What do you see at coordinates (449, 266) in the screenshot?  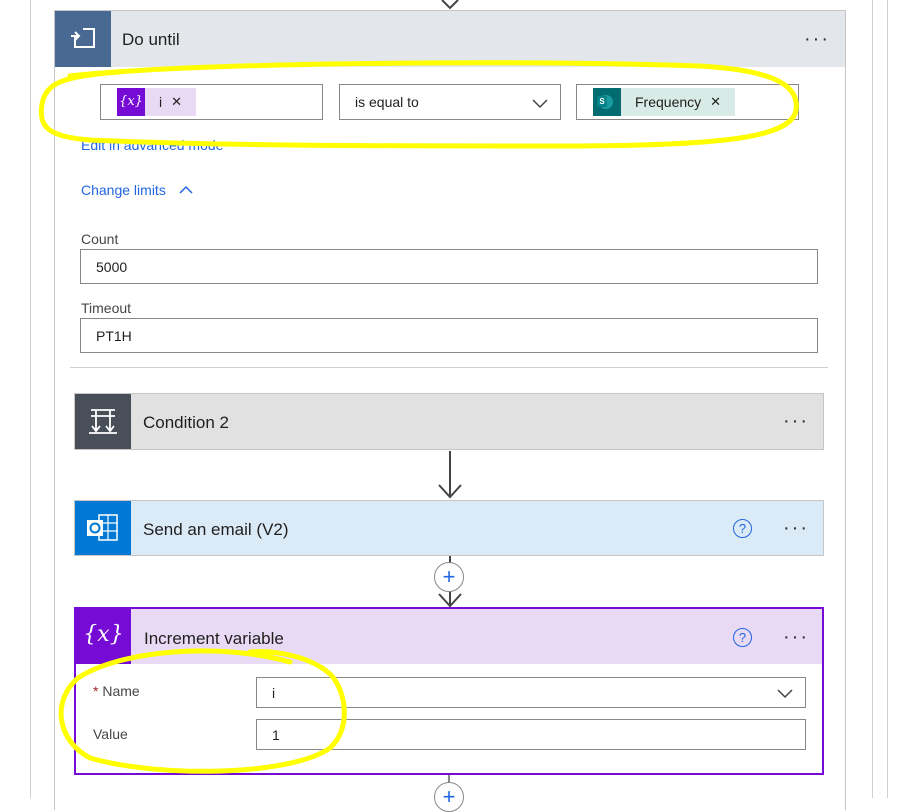 I see `count-input: 5000` at bounding box center [449, 266].